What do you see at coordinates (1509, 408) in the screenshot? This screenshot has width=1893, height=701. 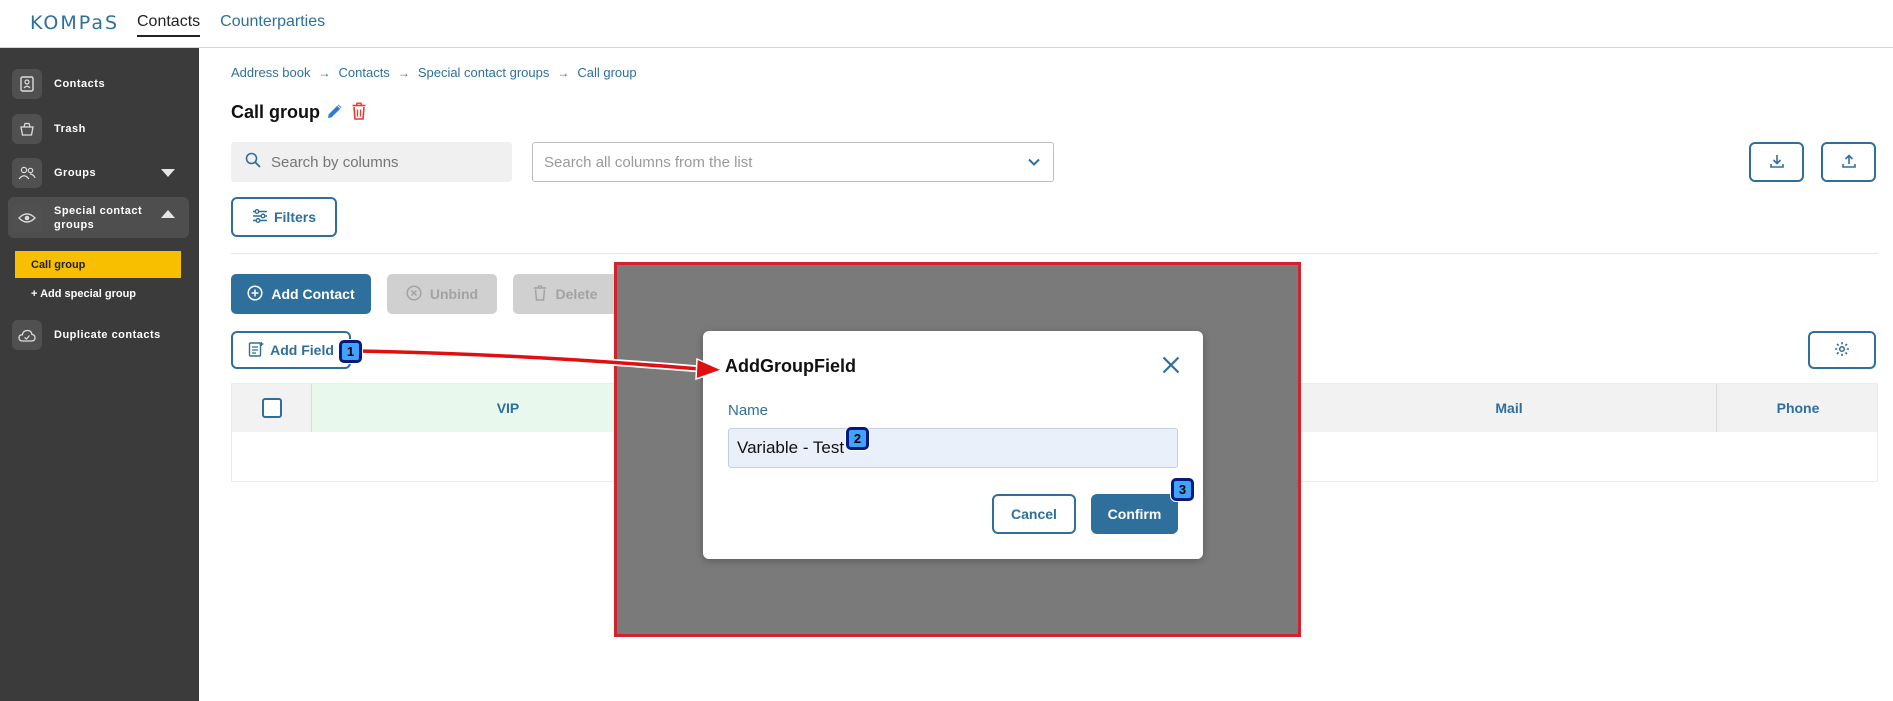 I see `column-header-mail: Mail` at bounding box center [1509, 408].